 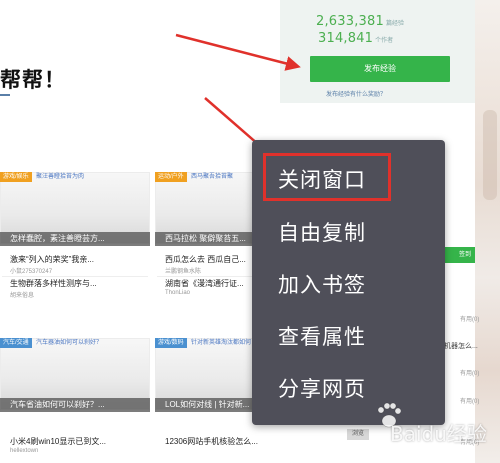 What do you see at coordinates (24, 451) in the screenshot?
I see `list-item-author: hellextown` at bounding box center [24, 451].